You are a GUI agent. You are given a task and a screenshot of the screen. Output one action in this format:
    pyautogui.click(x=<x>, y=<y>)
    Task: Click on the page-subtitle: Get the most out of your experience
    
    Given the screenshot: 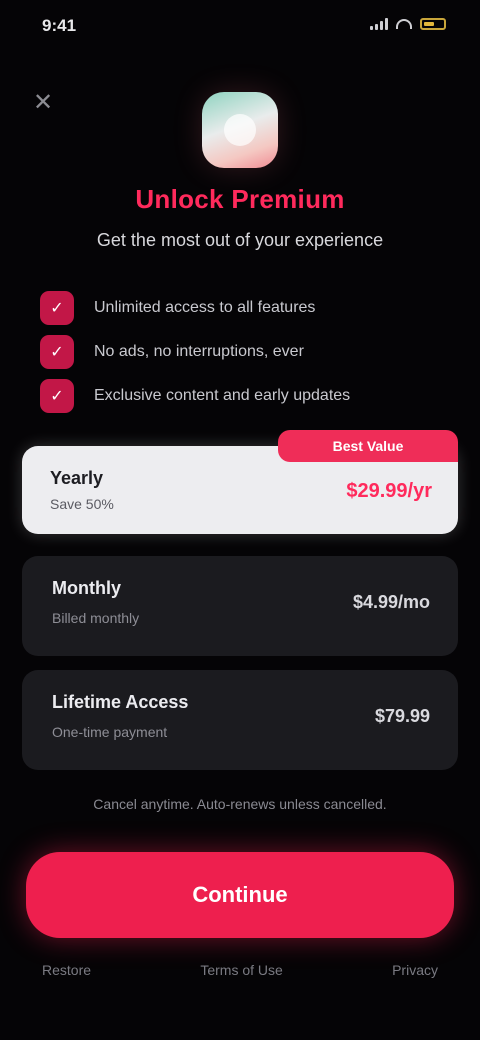 What is the action you would take?
    pyautogui.click(x=240, y=240)
    